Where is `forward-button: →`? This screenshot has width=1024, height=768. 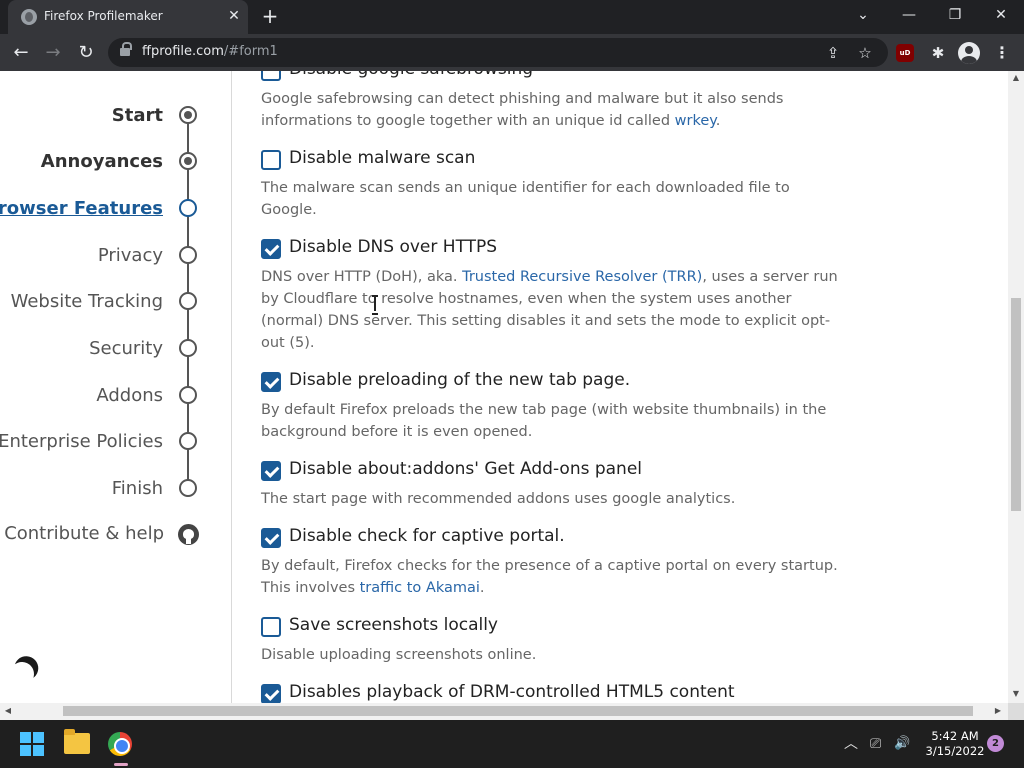
forward-button: → is located at coordinates (53, 53).